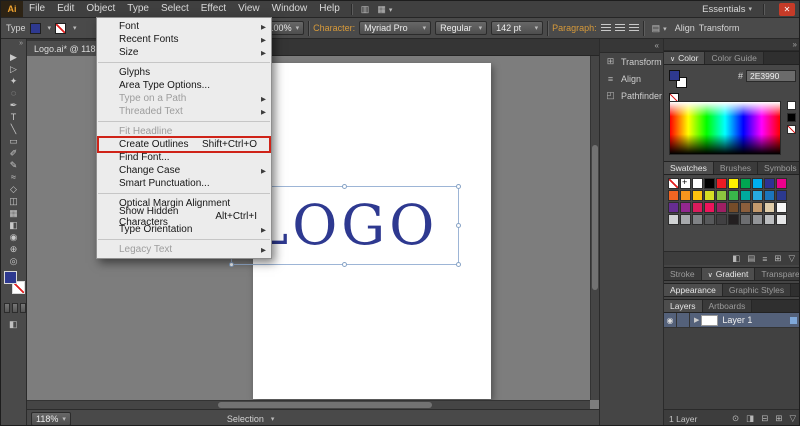 This screenshot has width=800, height=426. Describe the element at coordinates (184, 249) in the screenshot. I see `type-menu-item: Legacy Text ▶` at that location.